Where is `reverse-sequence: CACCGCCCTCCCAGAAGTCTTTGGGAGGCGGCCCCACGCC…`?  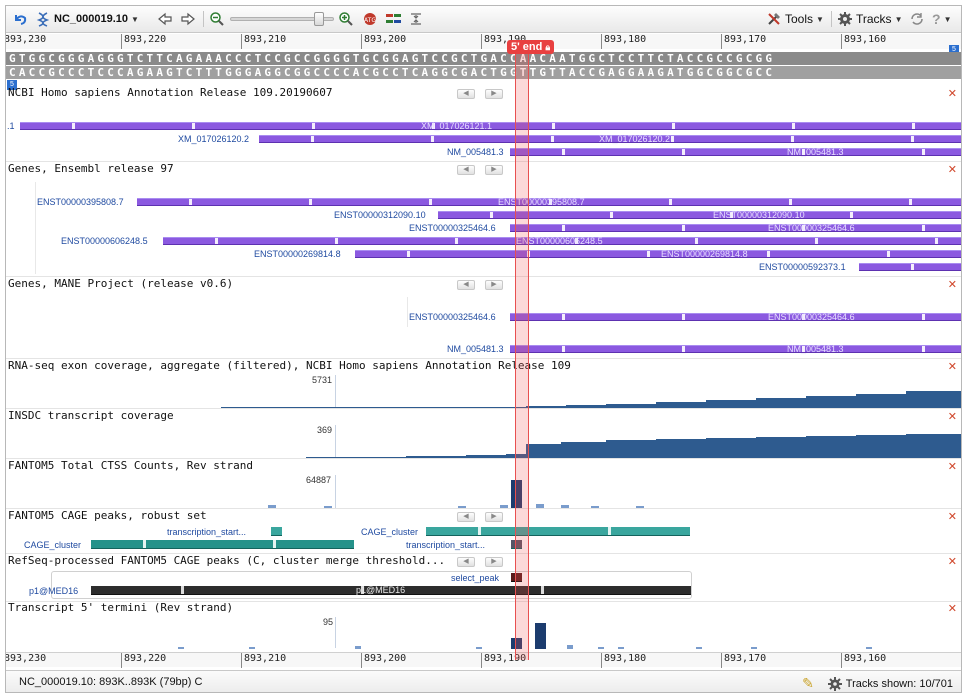 reverse-sequence: CACCGCCCTCCCAGAAGTCTTTGGGAGGCGGCCCCACGCC… is located at coordinates (483, 72).